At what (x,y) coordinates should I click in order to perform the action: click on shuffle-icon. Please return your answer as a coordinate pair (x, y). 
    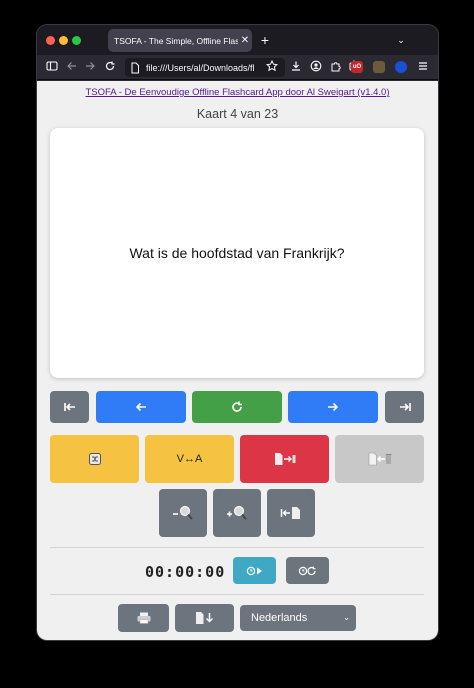
    Looking at the image, I should click on (94, 459).